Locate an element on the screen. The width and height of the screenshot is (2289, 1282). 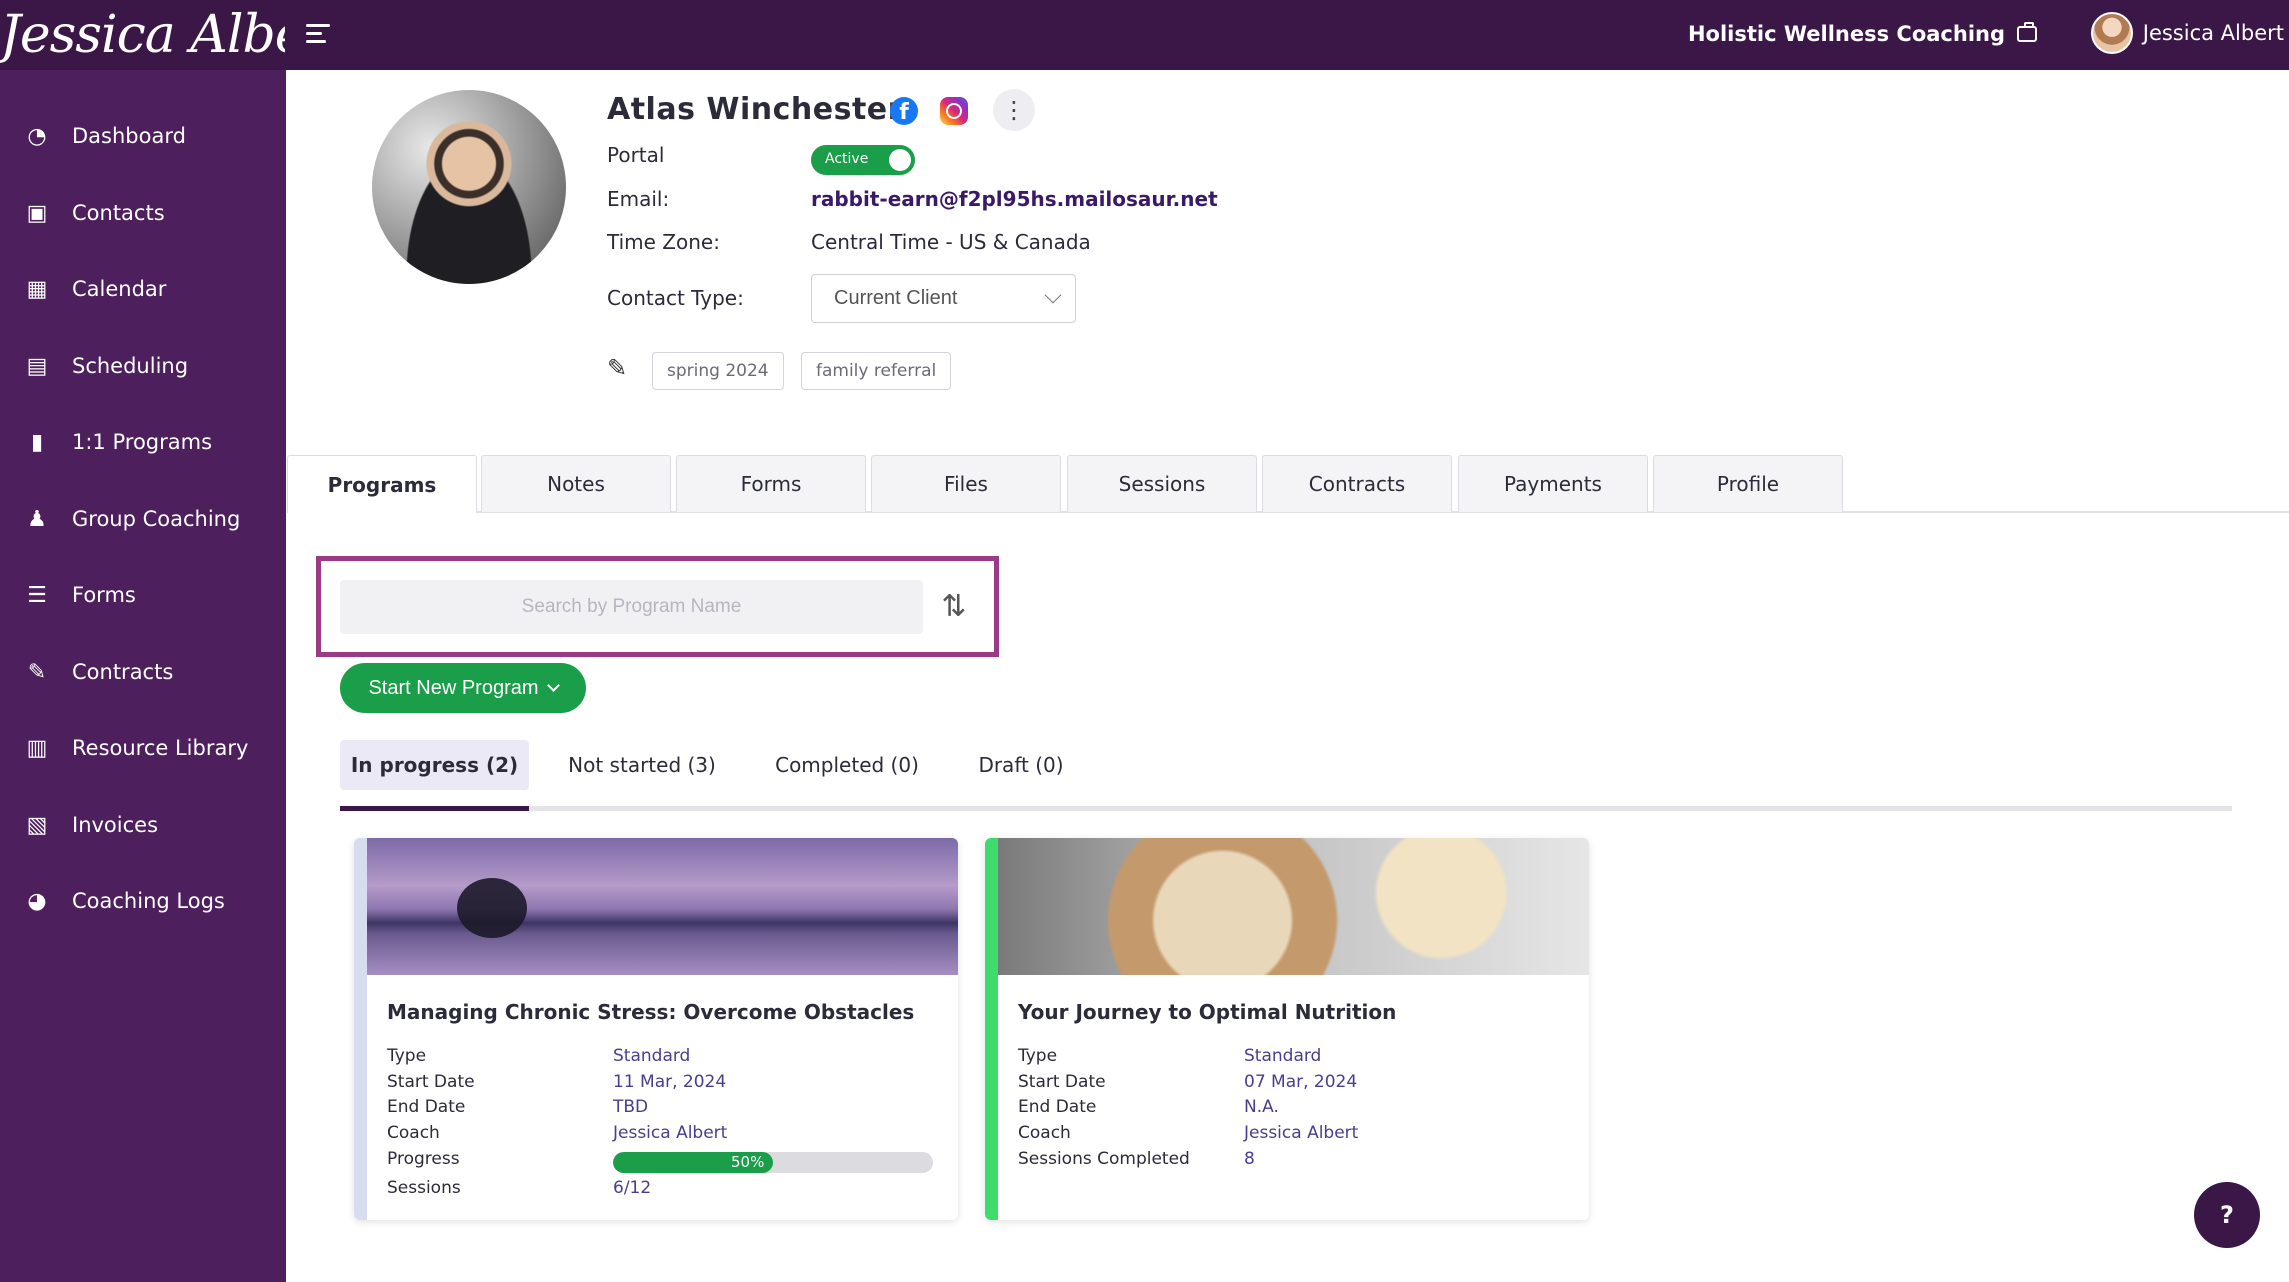
tab-files: Files is located at coordinates (966, 483).